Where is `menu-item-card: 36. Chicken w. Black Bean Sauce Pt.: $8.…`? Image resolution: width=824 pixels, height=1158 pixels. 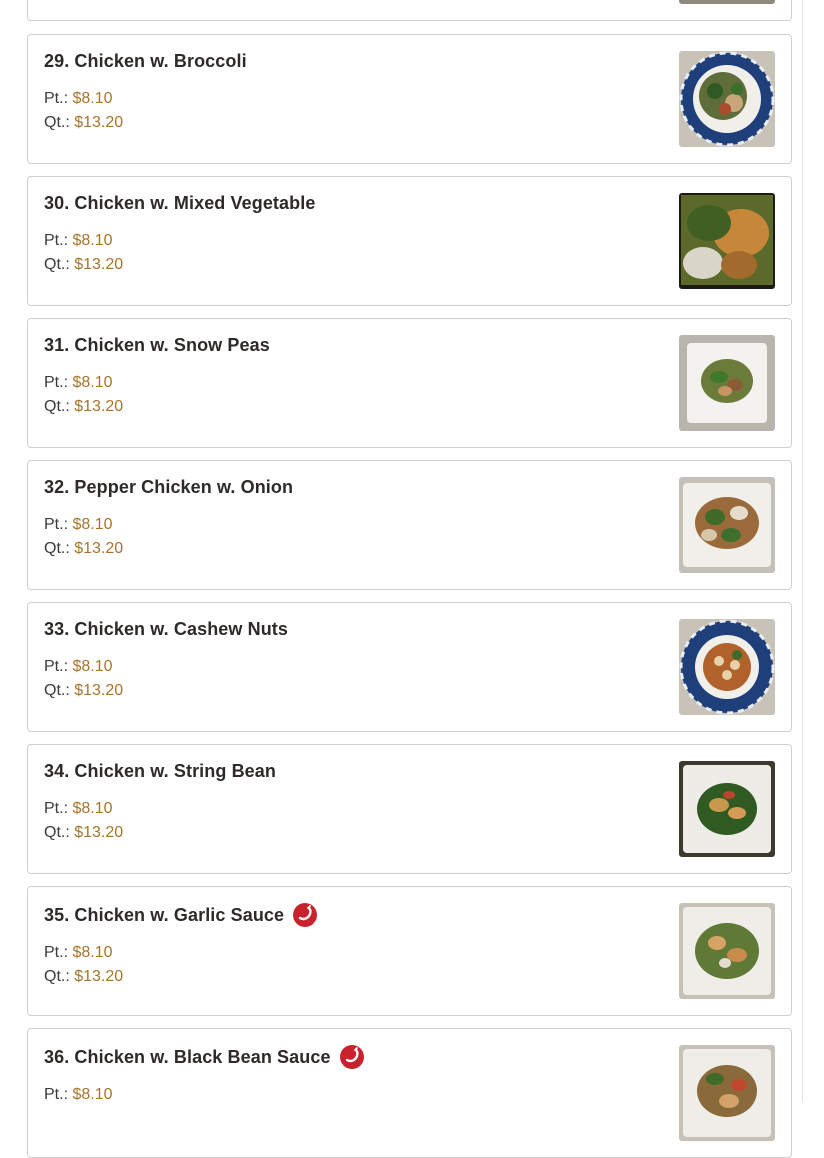 menu-item-card: 36. Chicken w. Black Bean Sauce Pt.: $8.… is located at coordinates (409, 1093).